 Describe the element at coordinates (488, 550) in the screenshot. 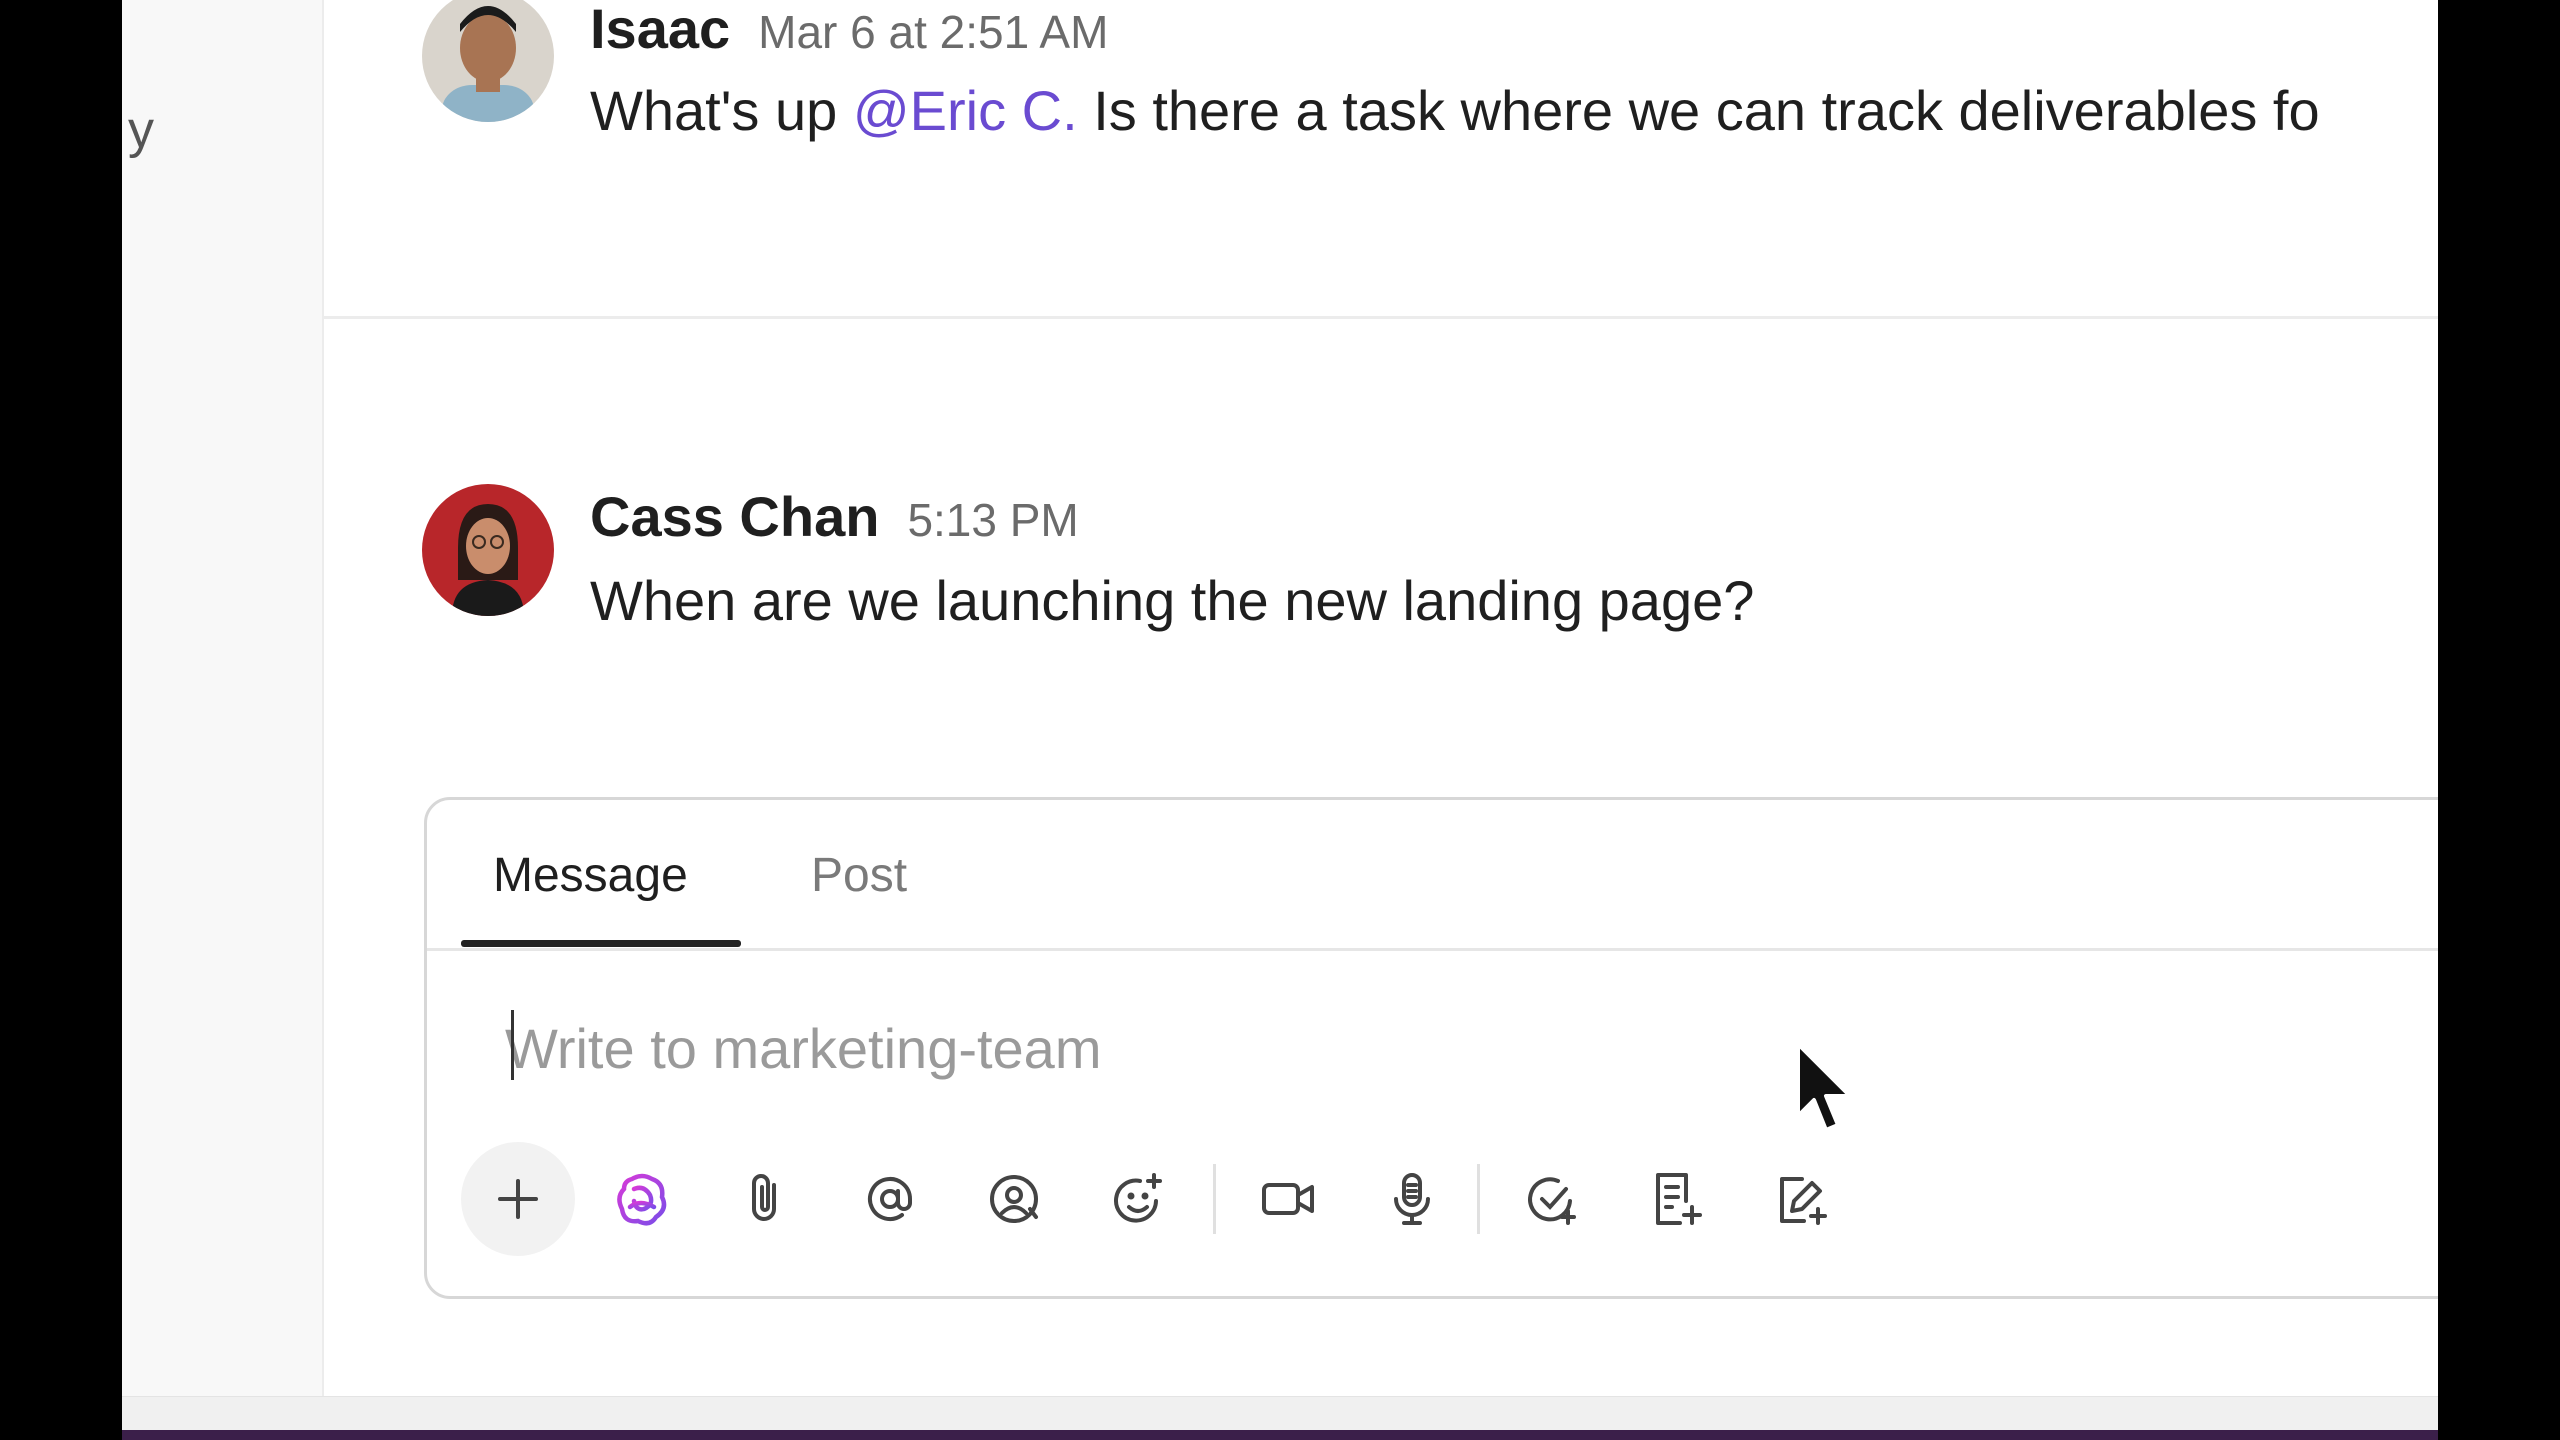

I see `avatar-cass-chan` at that location.